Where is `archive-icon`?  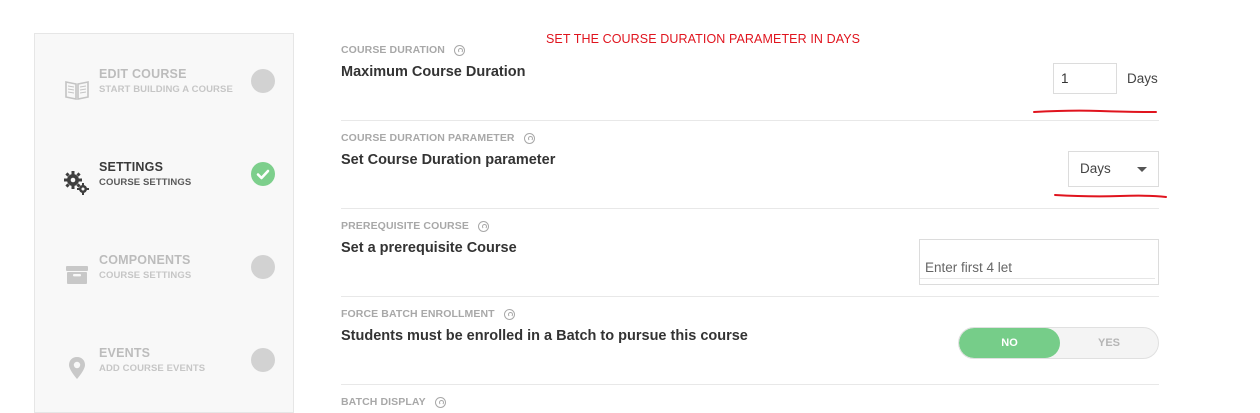 archive-icon is located at coordinates (77, 275).